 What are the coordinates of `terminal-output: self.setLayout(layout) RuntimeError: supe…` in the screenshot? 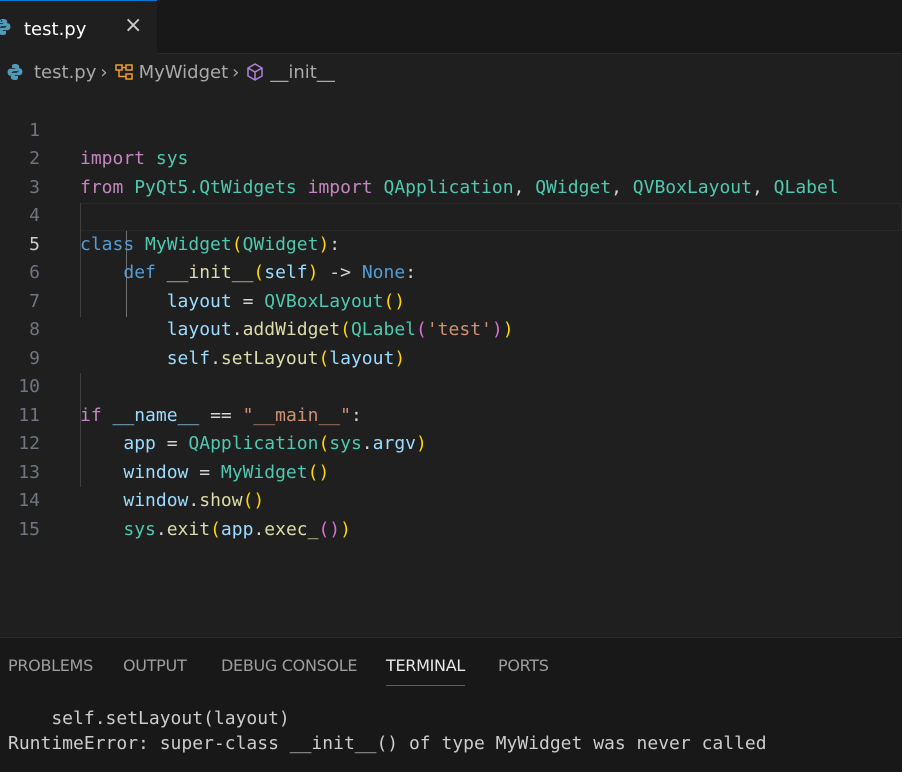 It's located at (387, 731).